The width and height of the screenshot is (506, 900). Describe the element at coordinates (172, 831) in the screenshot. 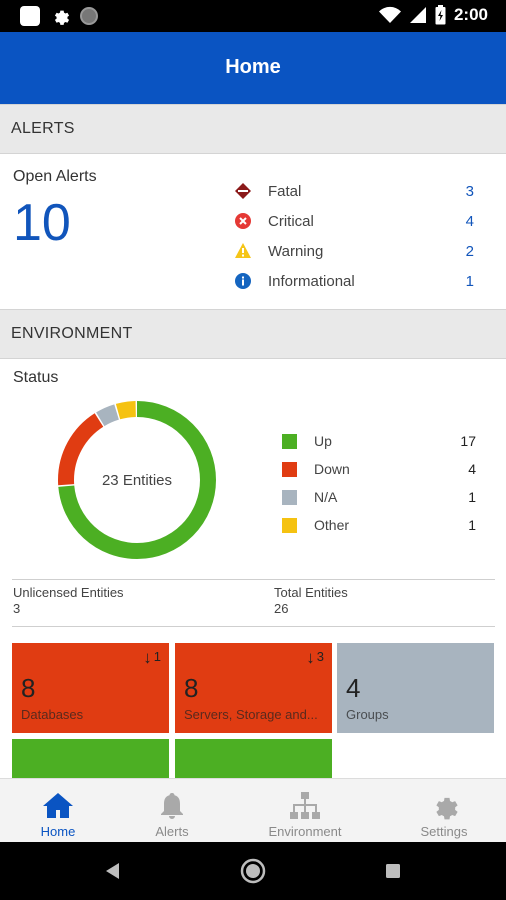

I see `nav-label: Alerts` at that location.